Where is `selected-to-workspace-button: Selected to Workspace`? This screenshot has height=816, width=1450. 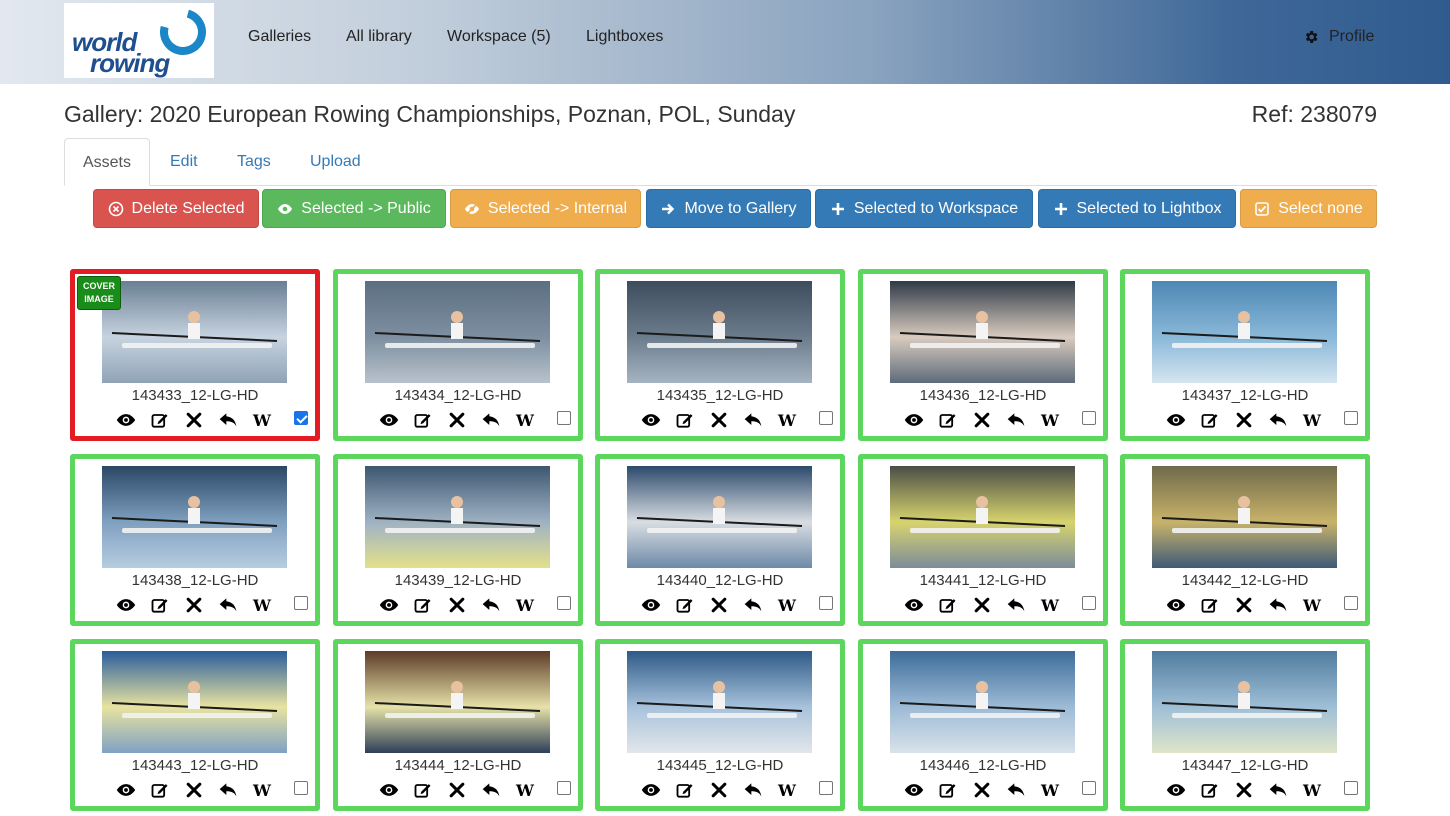
selected-to-workspace-button: Selected to Workspace is located at coordinates (924, 208).